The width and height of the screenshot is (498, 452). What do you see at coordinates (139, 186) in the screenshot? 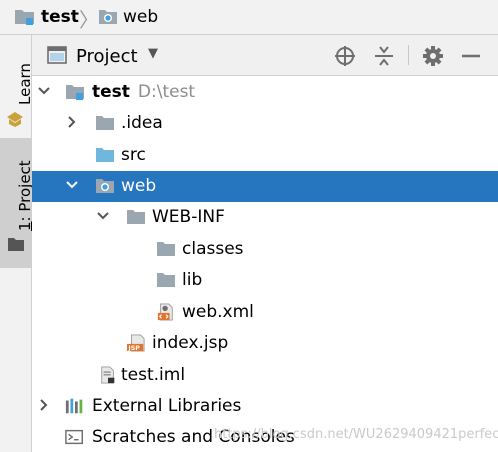
I see `tree-row-label: web` at bounding box center [139, 186].